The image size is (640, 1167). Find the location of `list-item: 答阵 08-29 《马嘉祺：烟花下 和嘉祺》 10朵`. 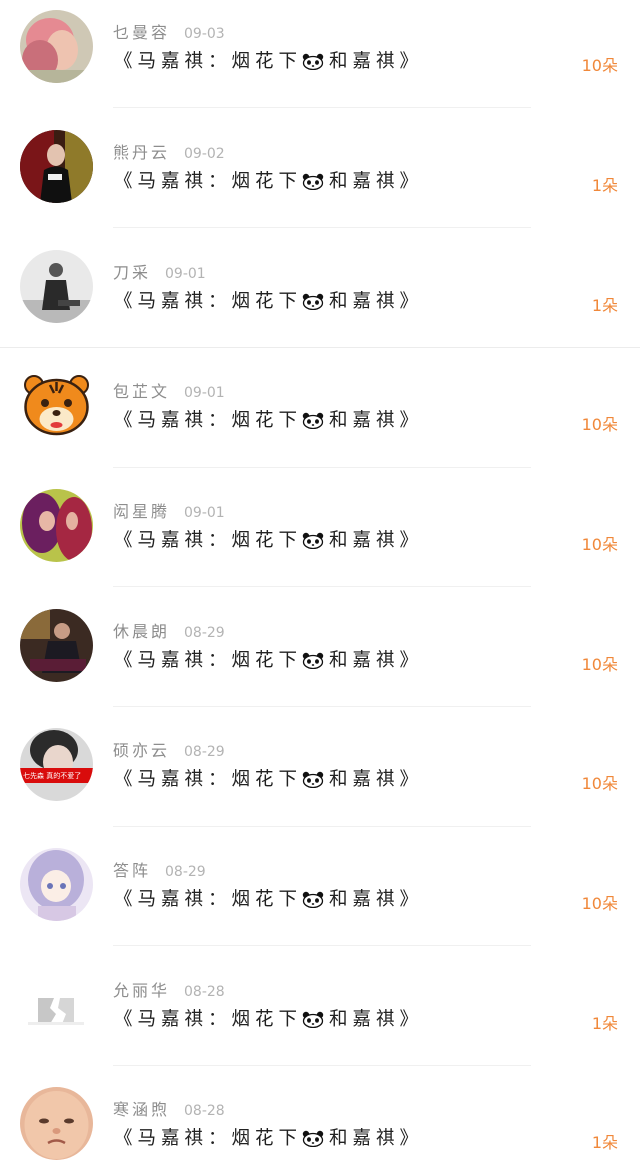

list-item: 答阵 08-29 《马嘉祺：烟花下 和嘉祺》 10朵 is located at coordinates (320, 898).